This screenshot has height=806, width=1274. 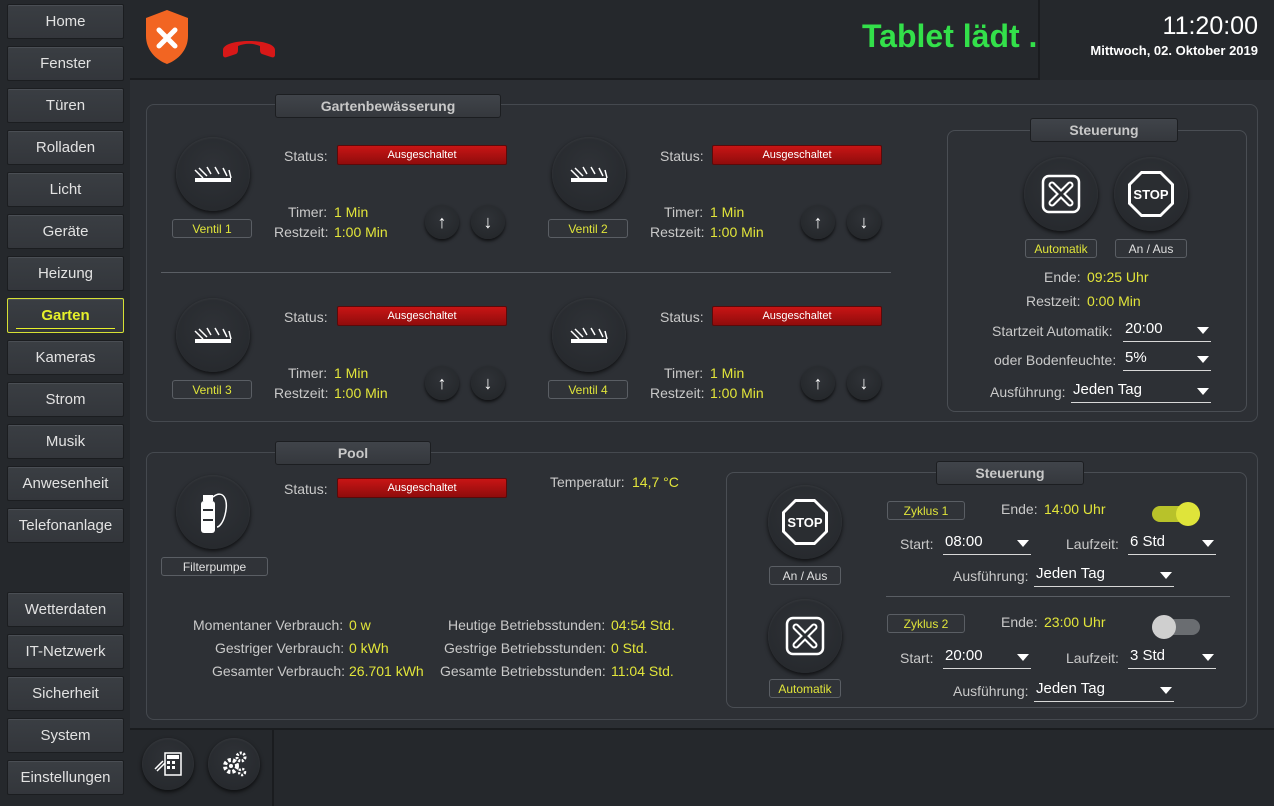 I want to click on bottom-bar, so click(x=702, y=767).